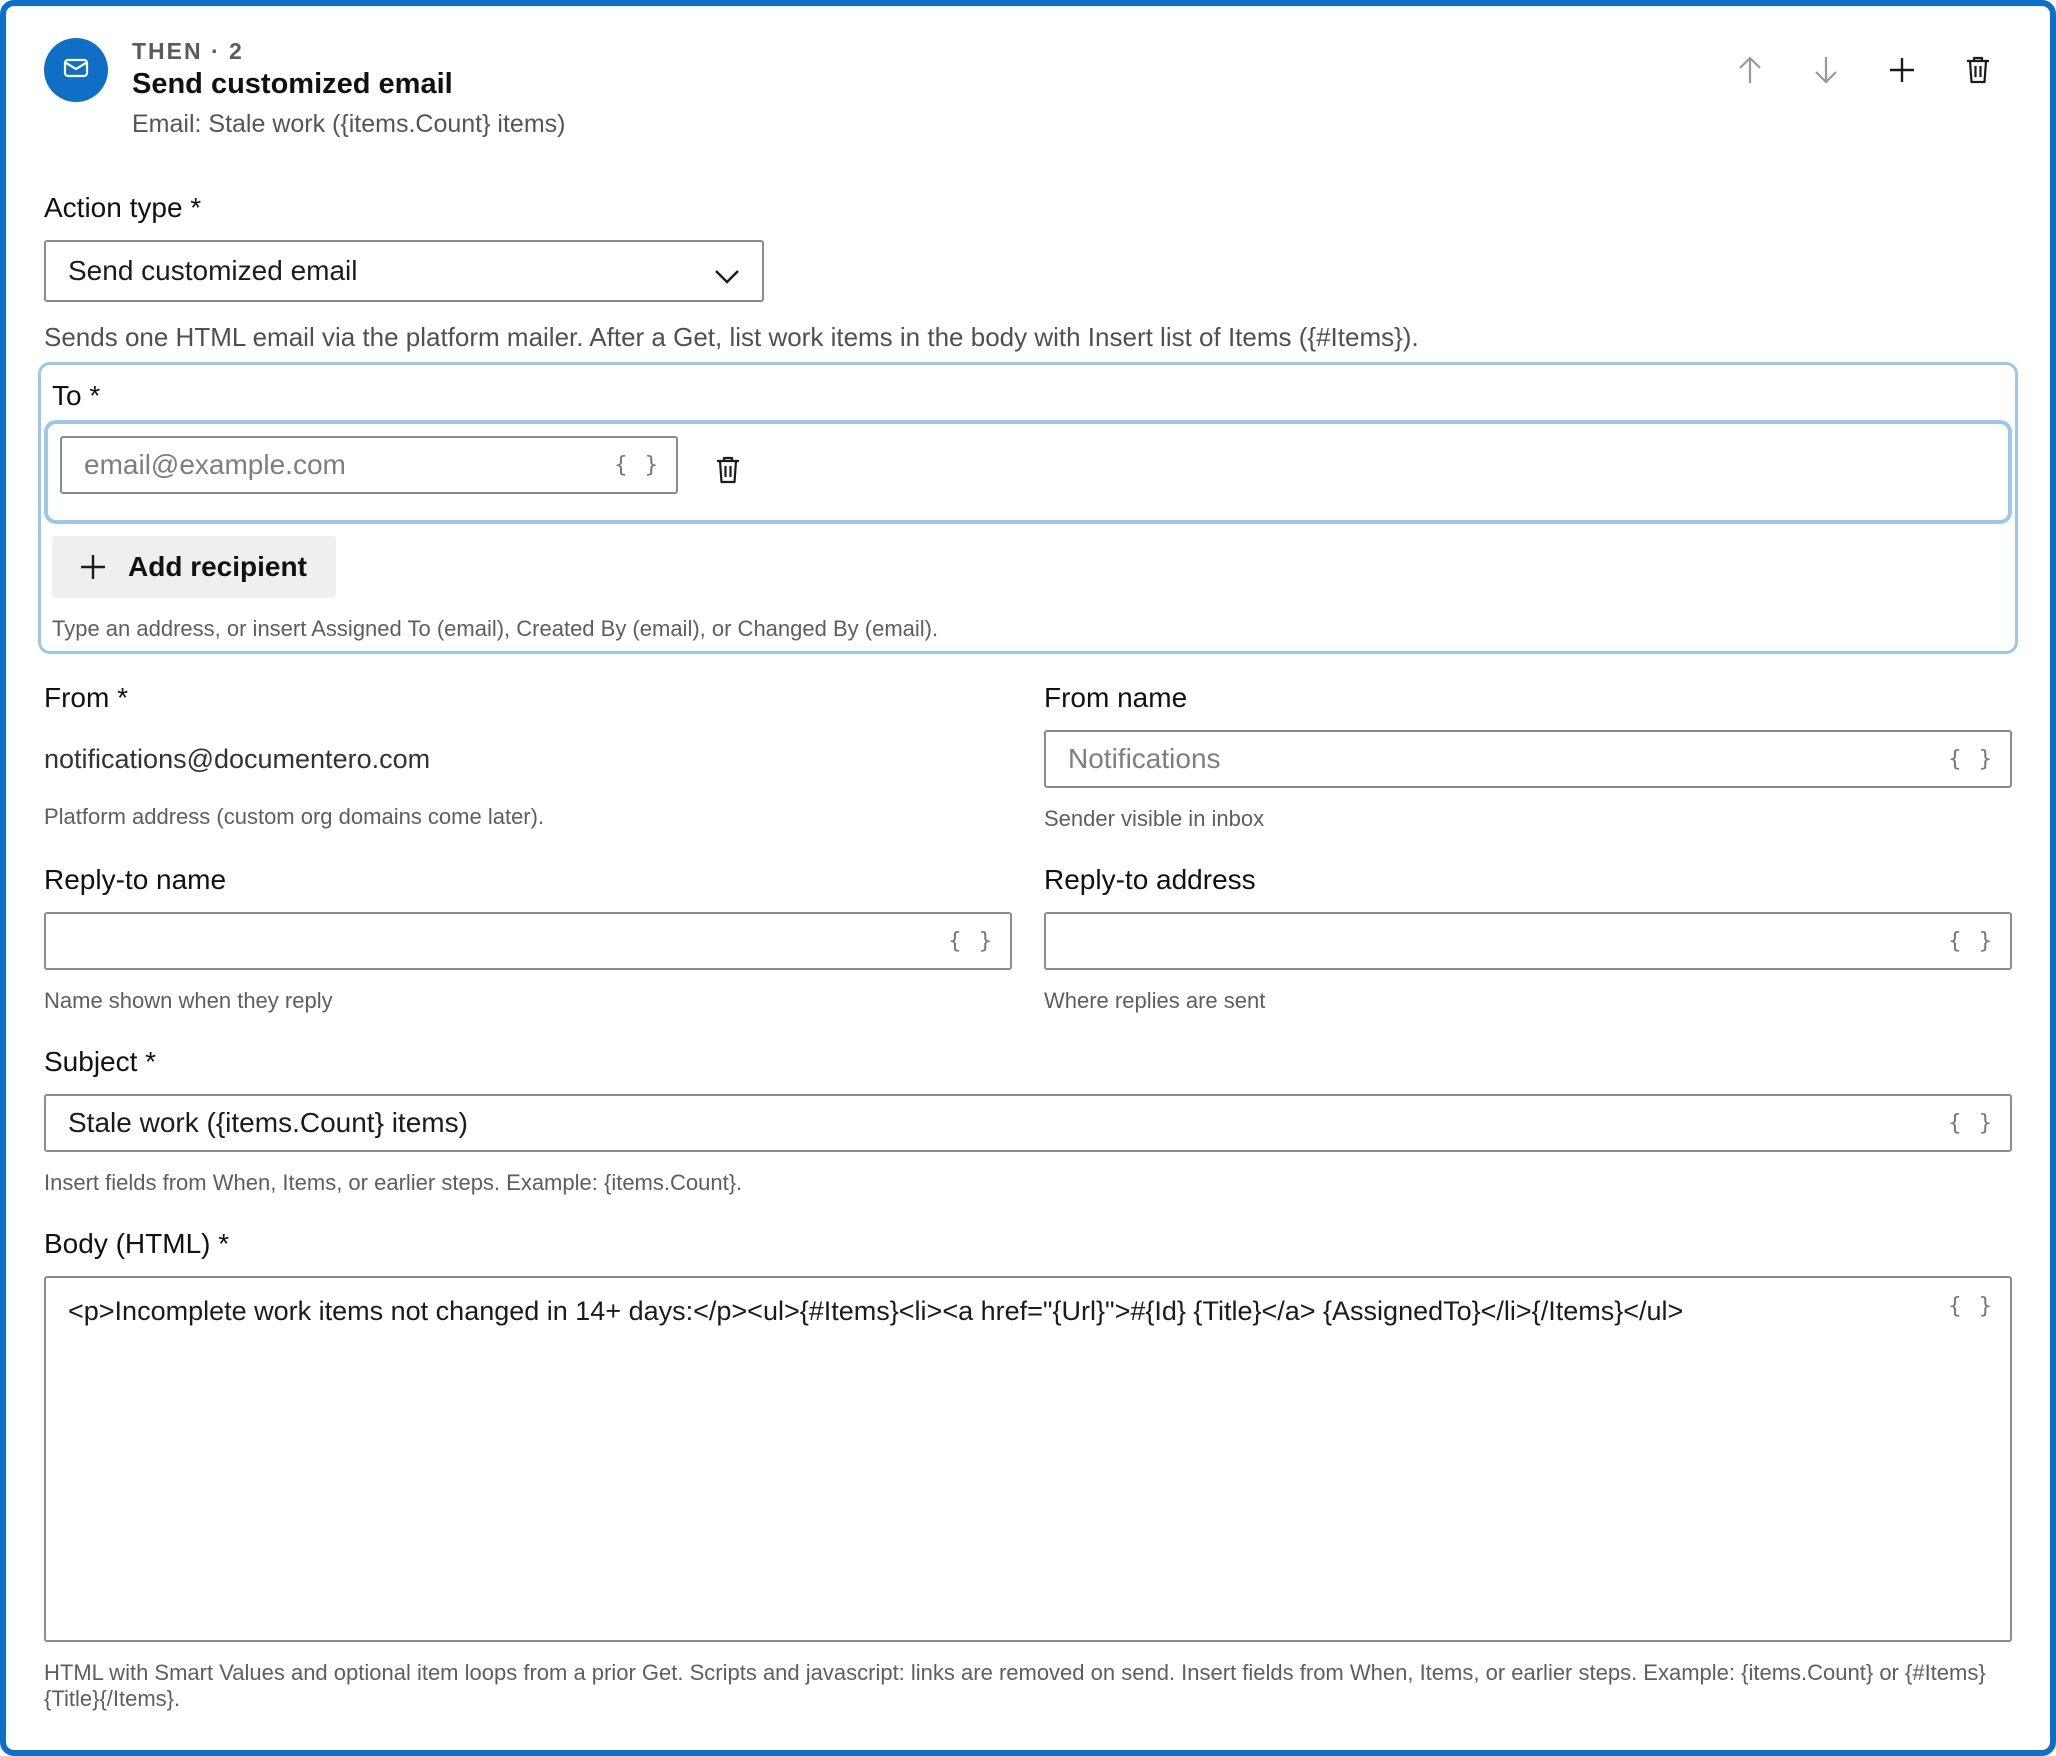 The height and width of the screenshot is (1756, 2056). Describe the element at coordinates (1116, 697) in the screenshot. I see `from-name-label: From name` at that location.